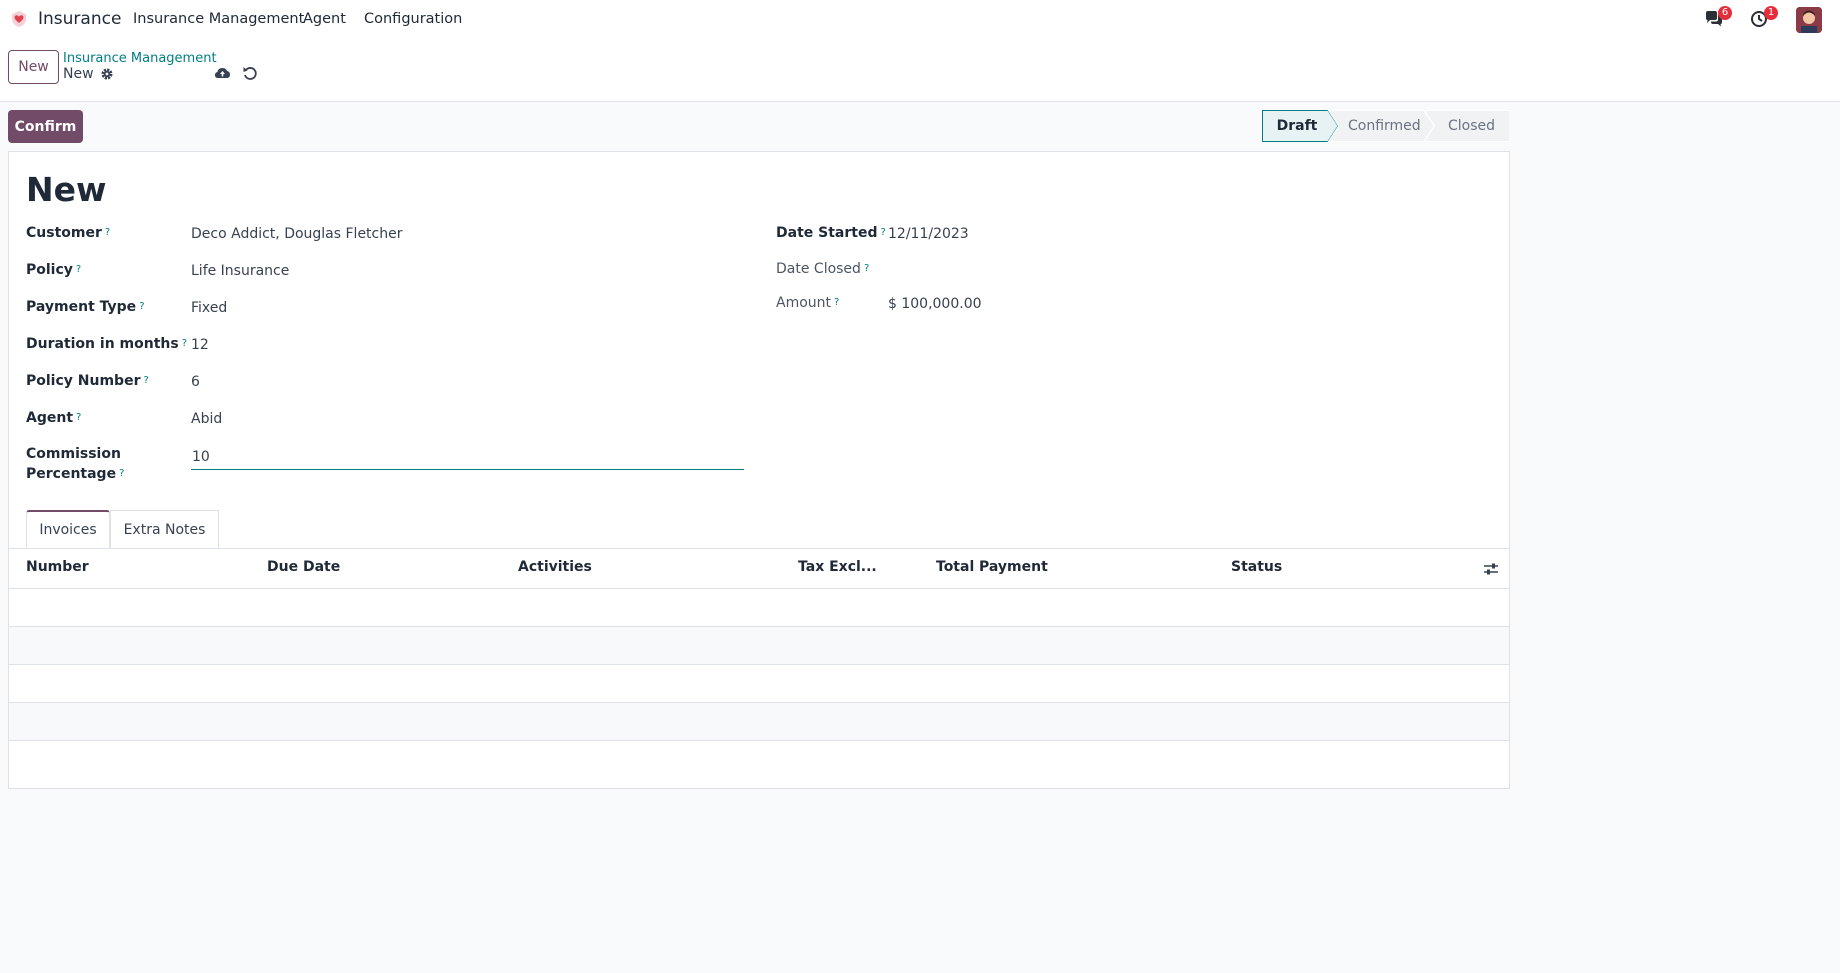  I want to click on date-started-label: Date Started?, so click(831, 233).